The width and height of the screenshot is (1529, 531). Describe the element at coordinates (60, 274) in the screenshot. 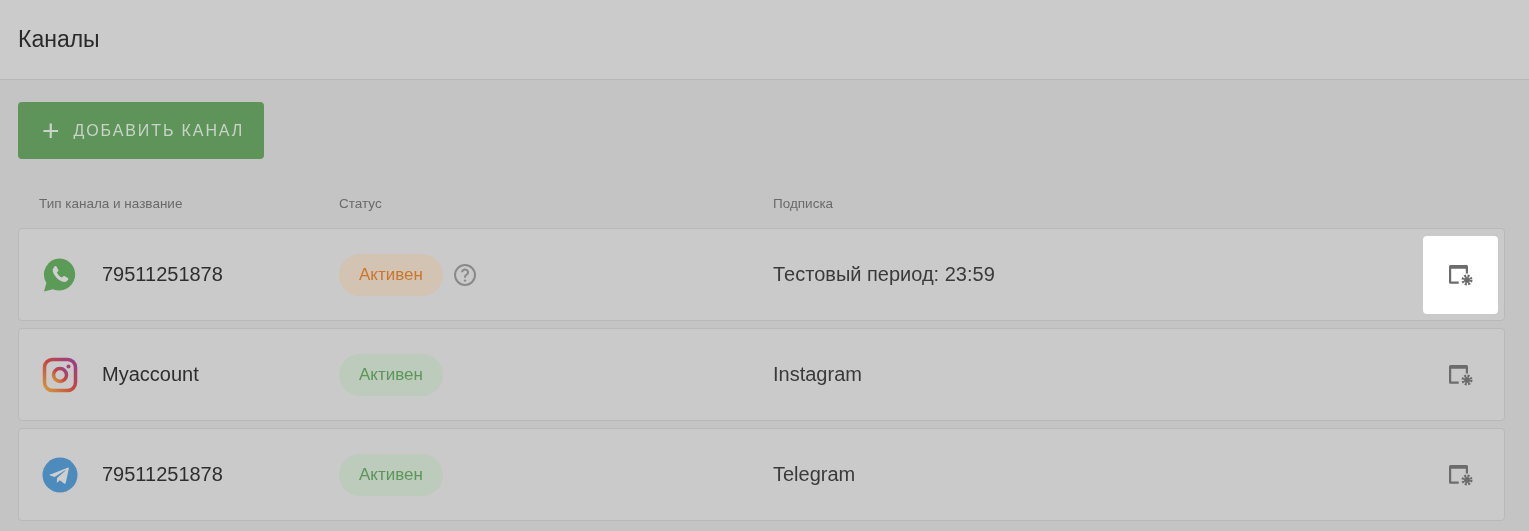

I see `chat-phone-icon` at that location.